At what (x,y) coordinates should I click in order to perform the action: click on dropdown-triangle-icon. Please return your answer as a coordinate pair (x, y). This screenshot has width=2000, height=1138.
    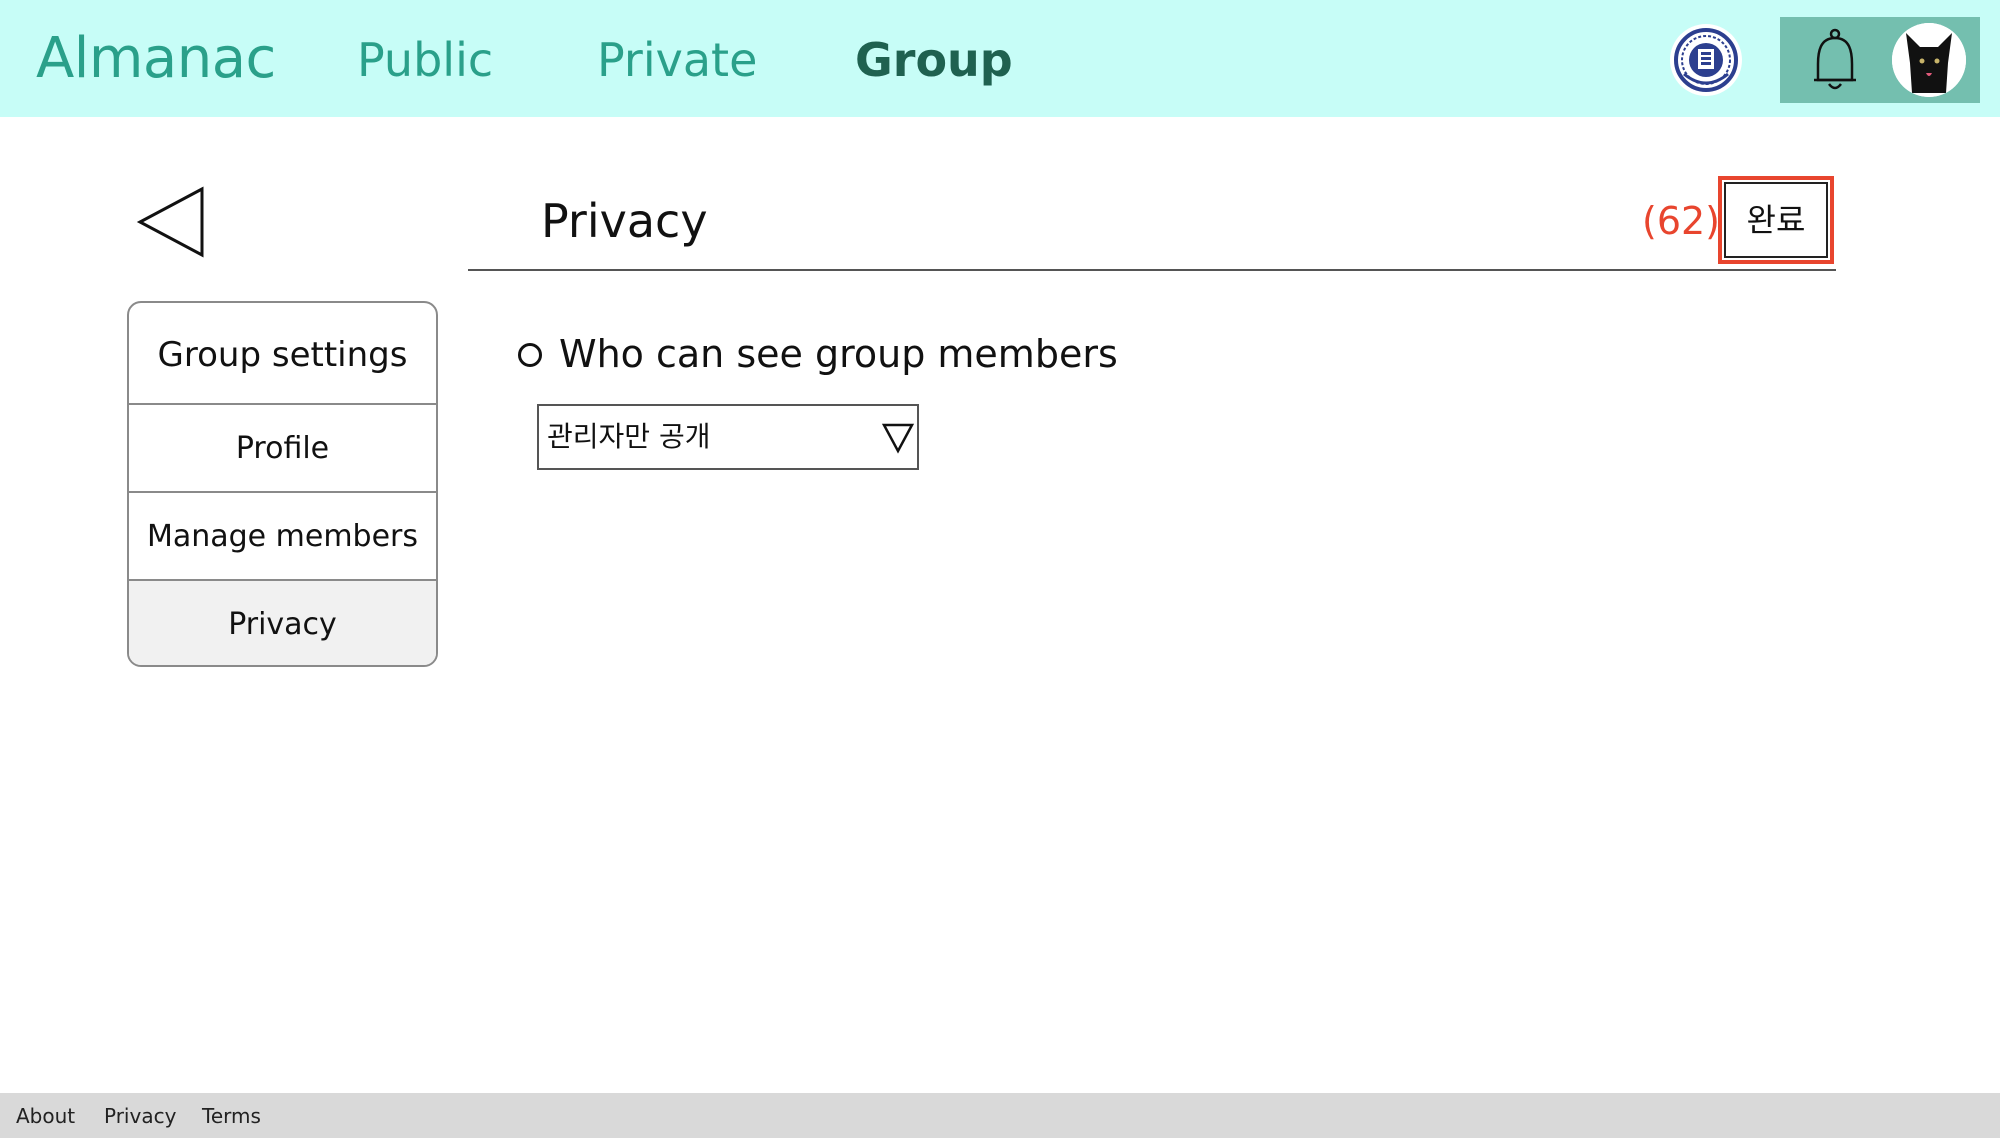
    Looking at the image, I should click on (898, 438).